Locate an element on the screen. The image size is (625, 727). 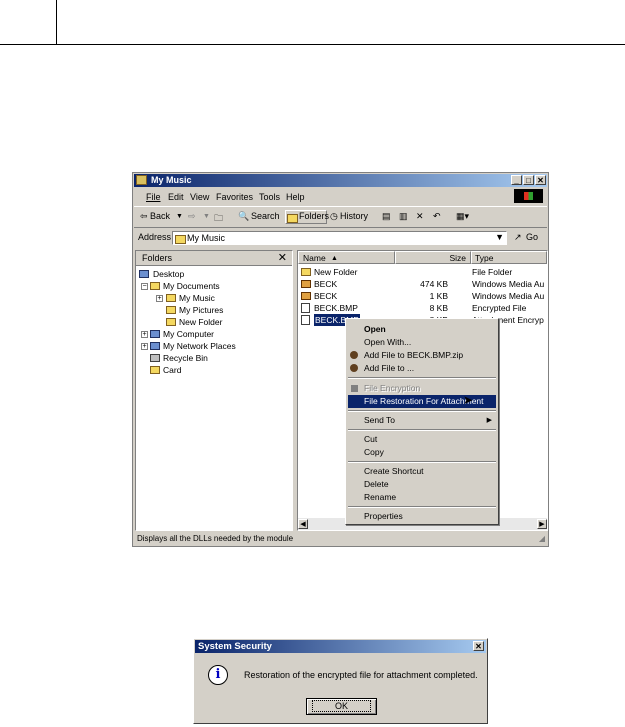
chevron-down-icon: ▼ is located at coordinates (499, 237).